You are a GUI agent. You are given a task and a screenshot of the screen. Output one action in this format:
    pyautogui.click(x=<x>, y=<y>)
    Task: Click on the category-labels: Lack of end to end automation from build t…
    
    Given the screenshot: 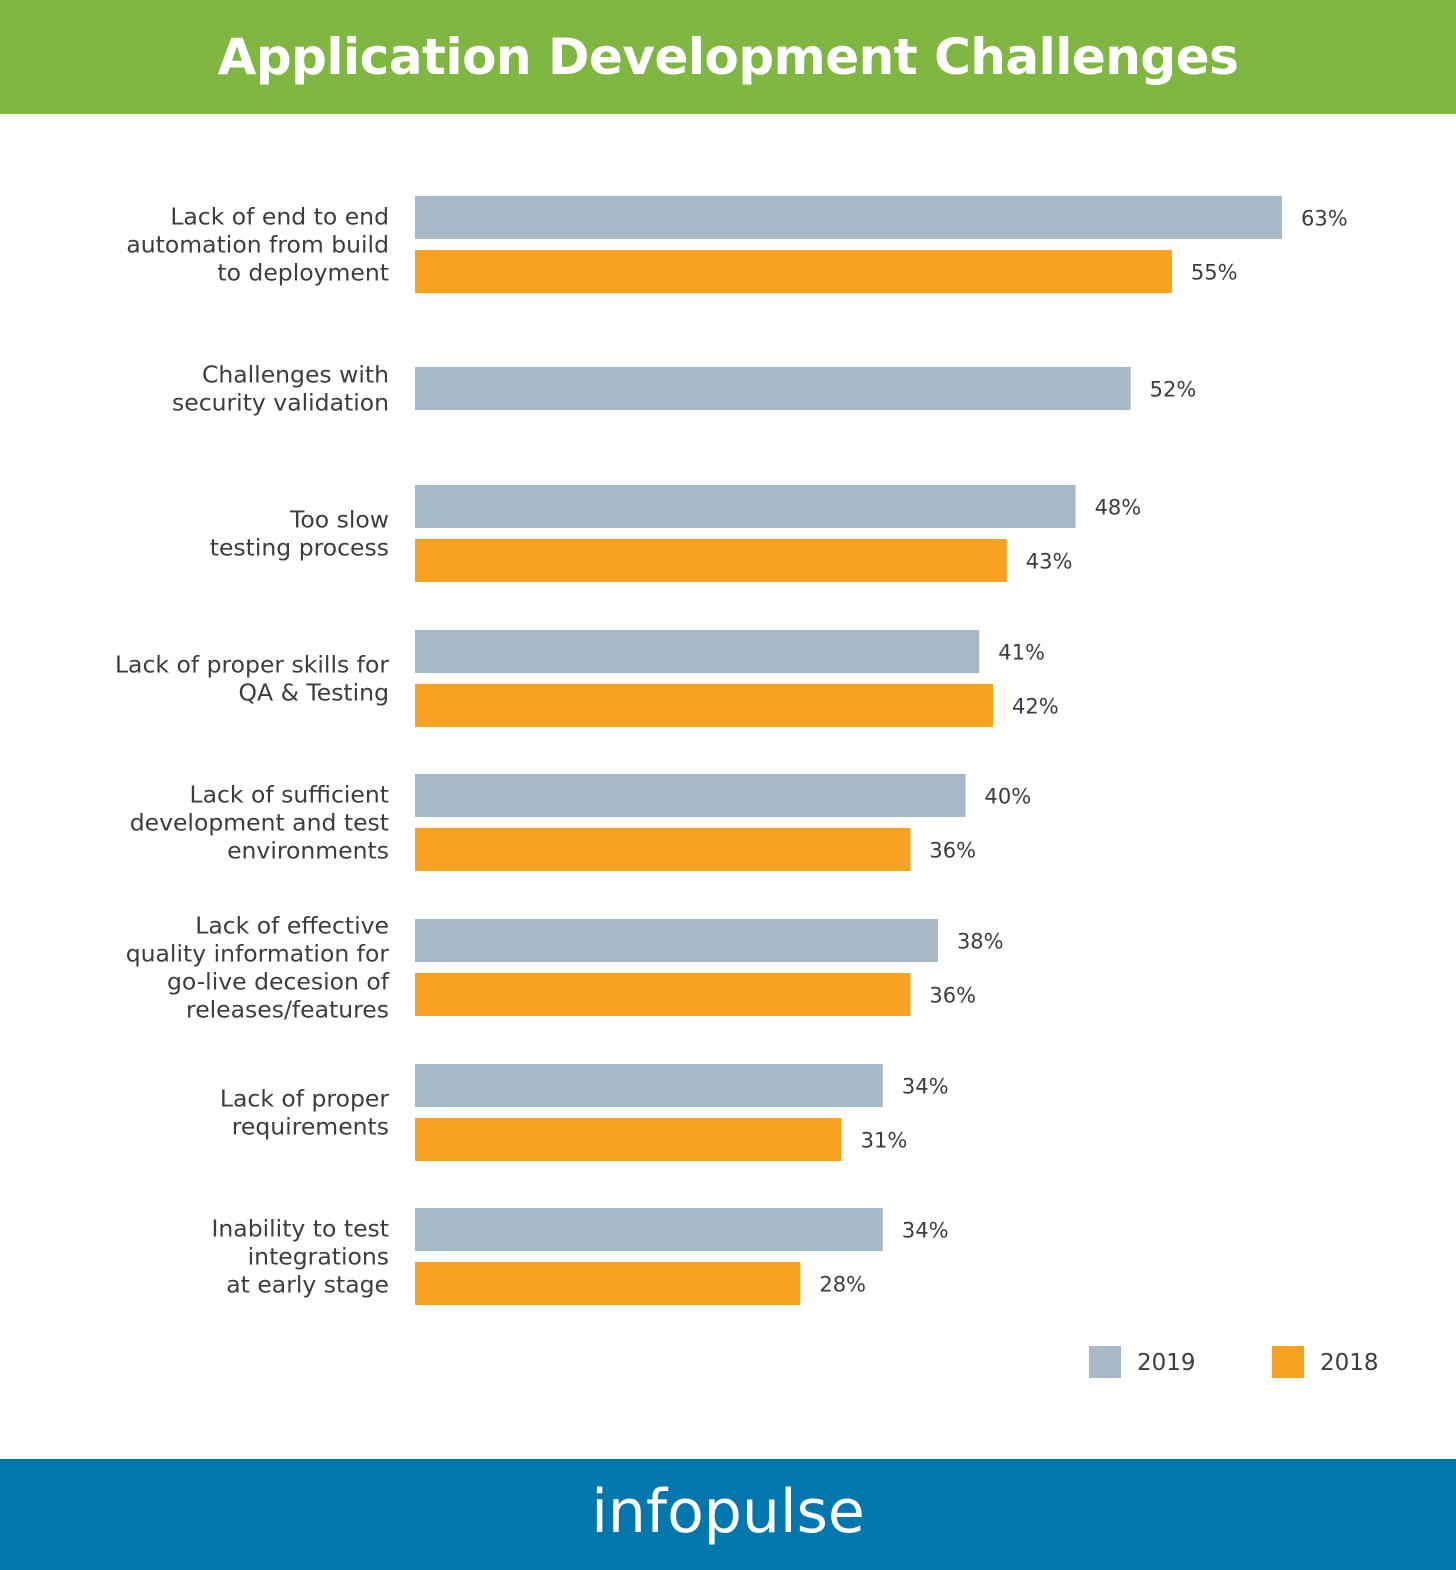 What is the action you would take?
    pyautogui.click(x=252, y=751)
    